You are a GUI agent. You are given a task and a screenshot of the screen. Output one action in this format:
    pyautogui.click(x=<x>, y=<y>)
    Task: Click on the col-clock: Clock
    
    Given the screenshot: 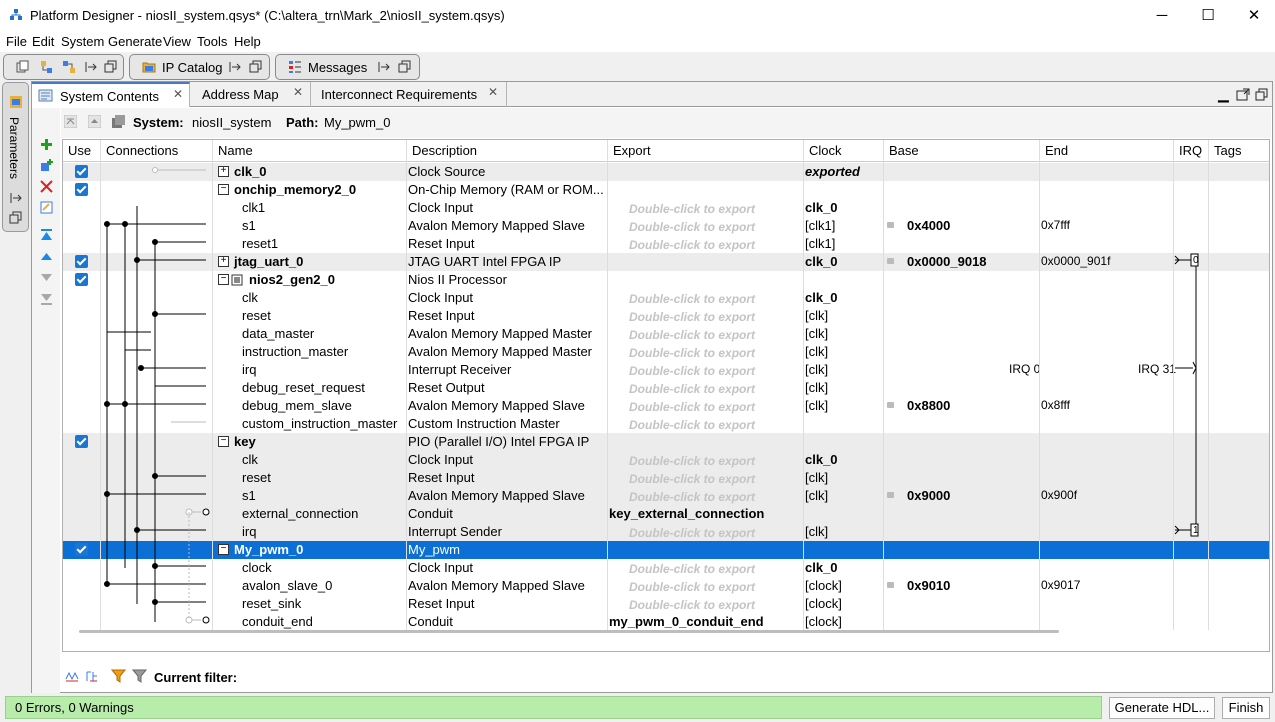 What is the action you would take?
    pyautogui.click(x=825, y=150)
    